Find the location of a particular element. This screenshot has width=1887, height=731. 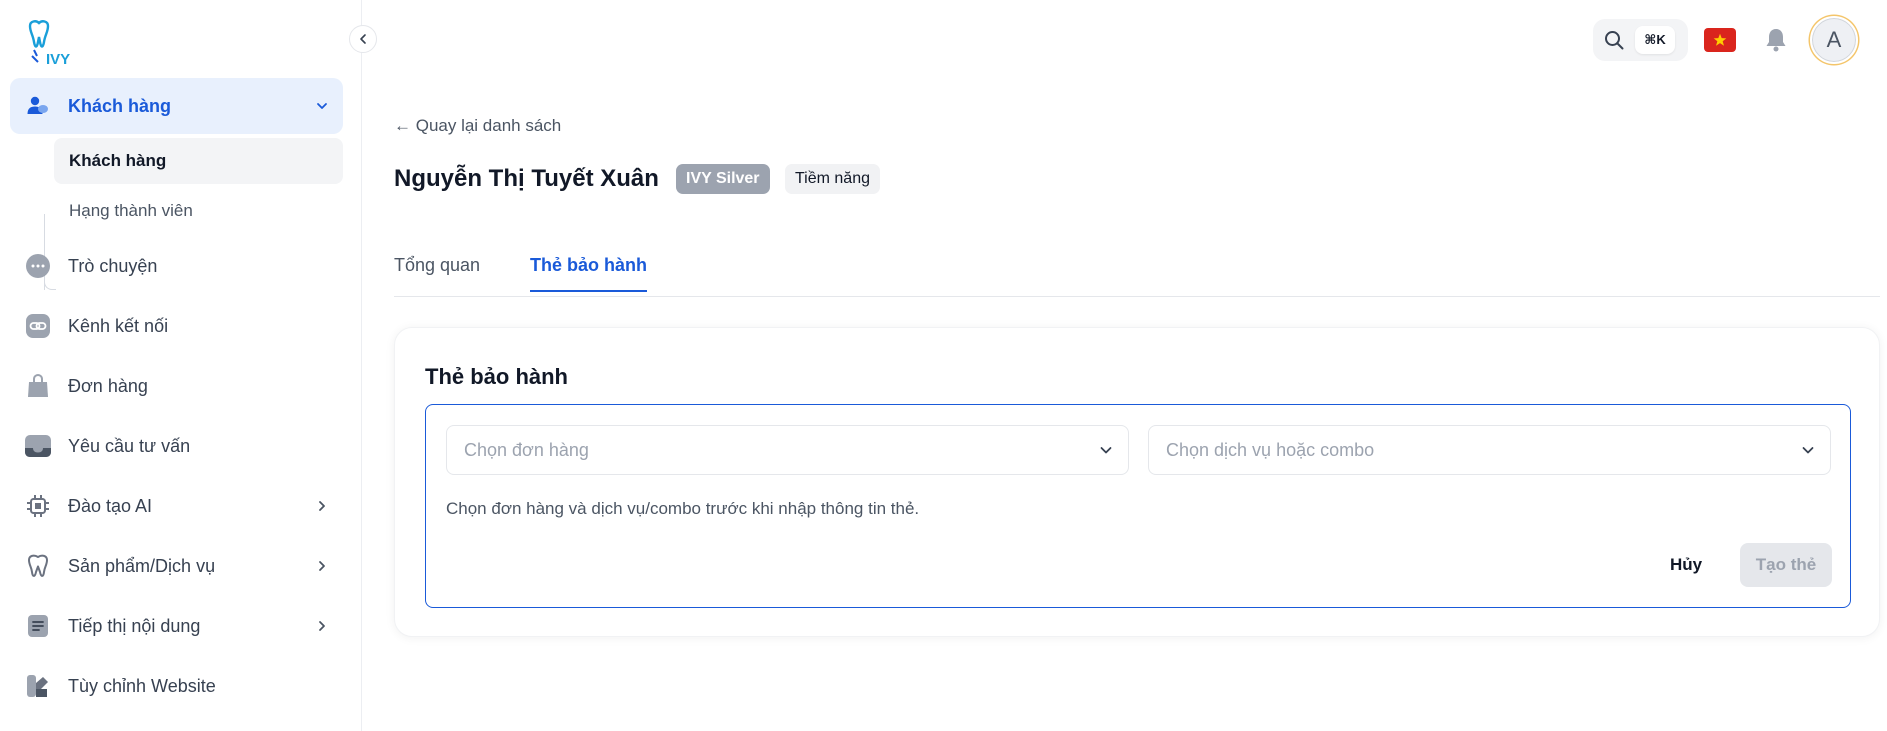

sidebar-item-label: Đào tạo AI is located at coordinates (110, 505).